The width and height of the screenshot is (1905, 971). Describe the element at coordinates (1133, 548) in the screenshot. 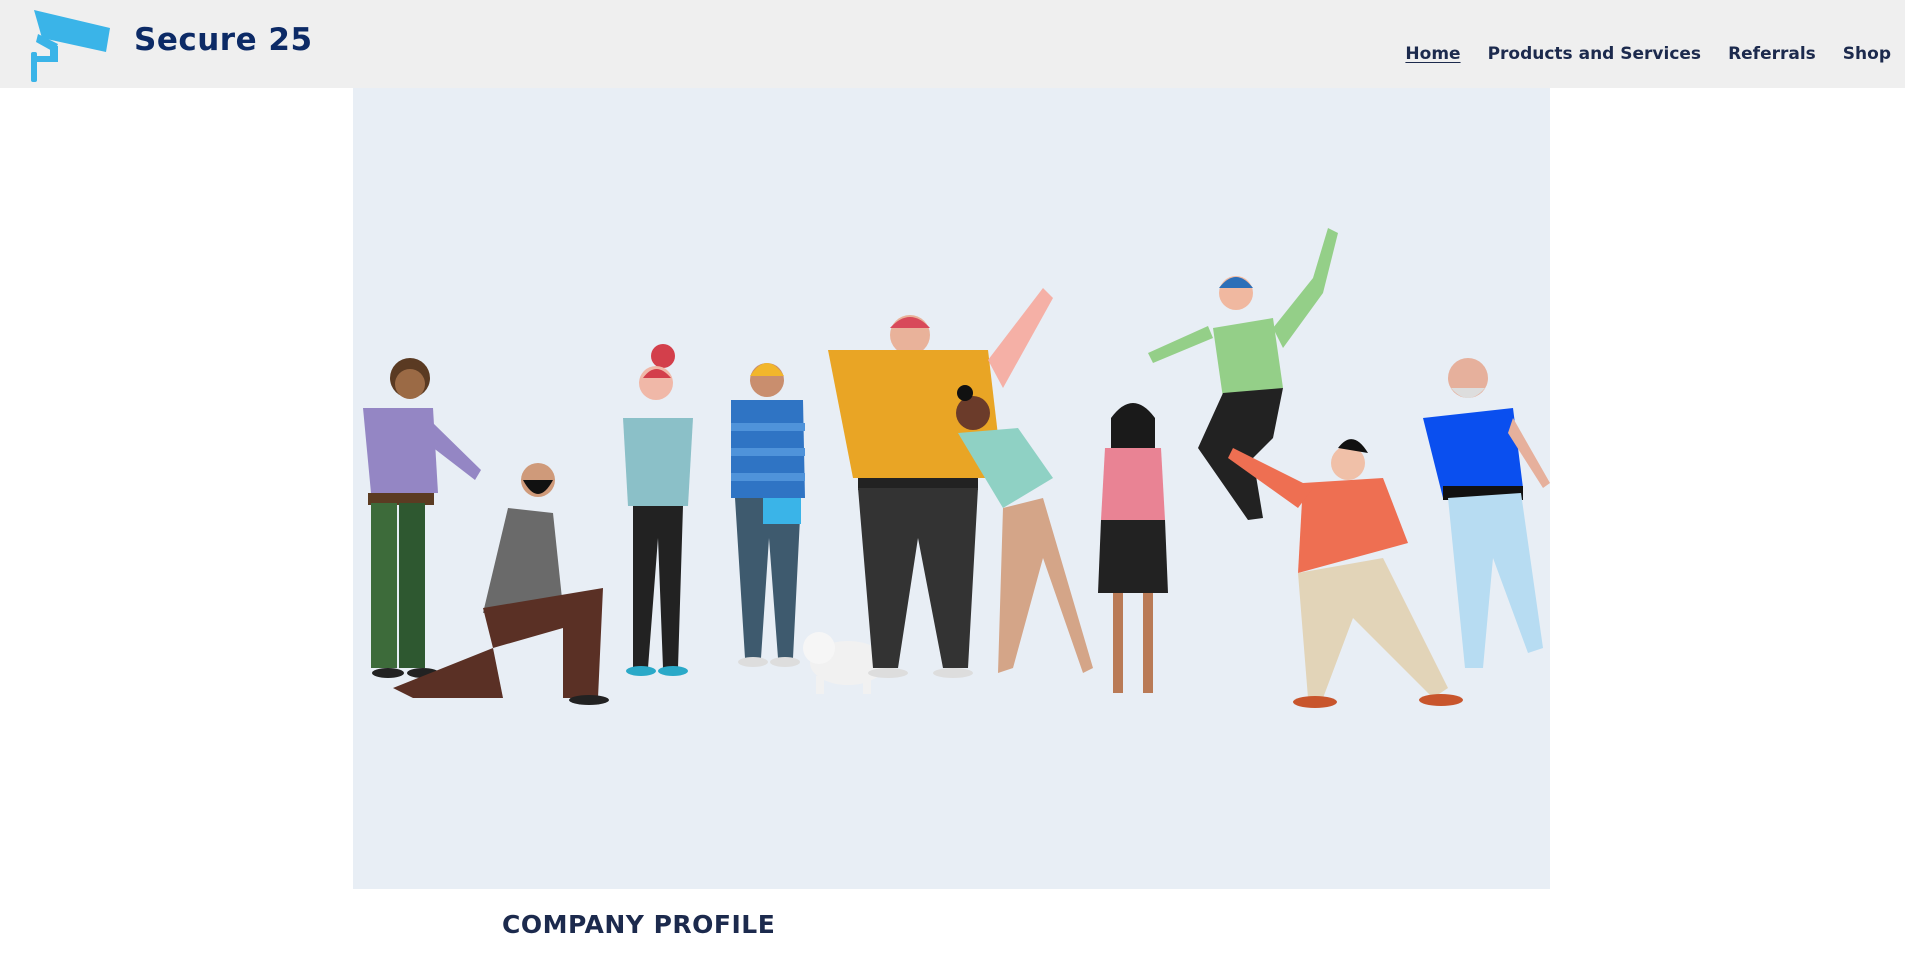

I see `person-pink-dress` at that location.